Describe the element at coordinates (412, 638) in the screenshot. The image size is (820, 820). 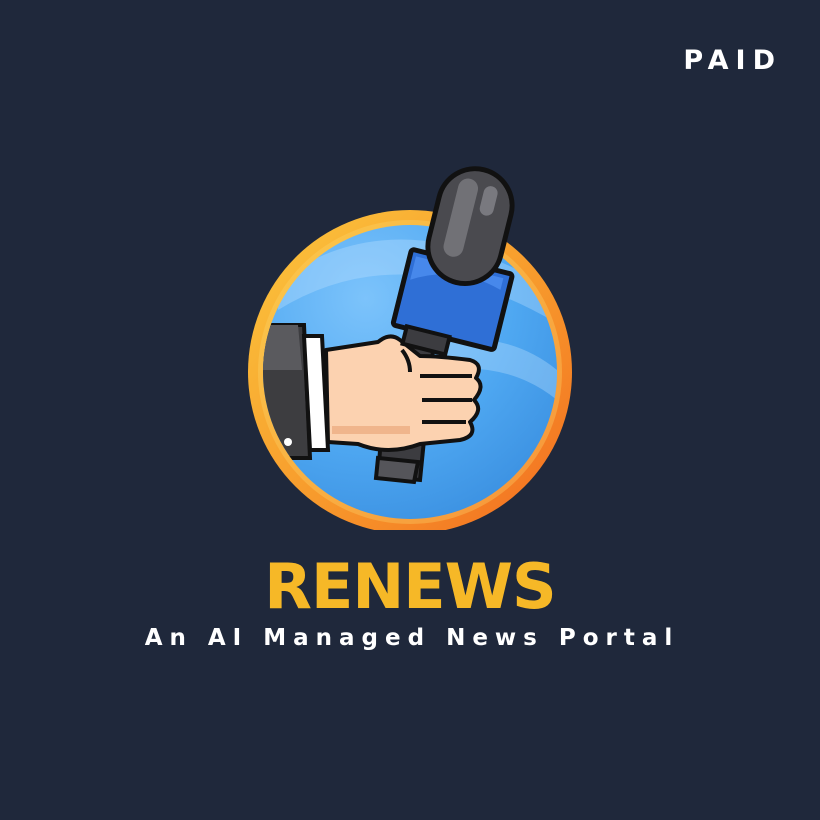
I see `brand-tagline: An AI Managed News Portal` at that location.